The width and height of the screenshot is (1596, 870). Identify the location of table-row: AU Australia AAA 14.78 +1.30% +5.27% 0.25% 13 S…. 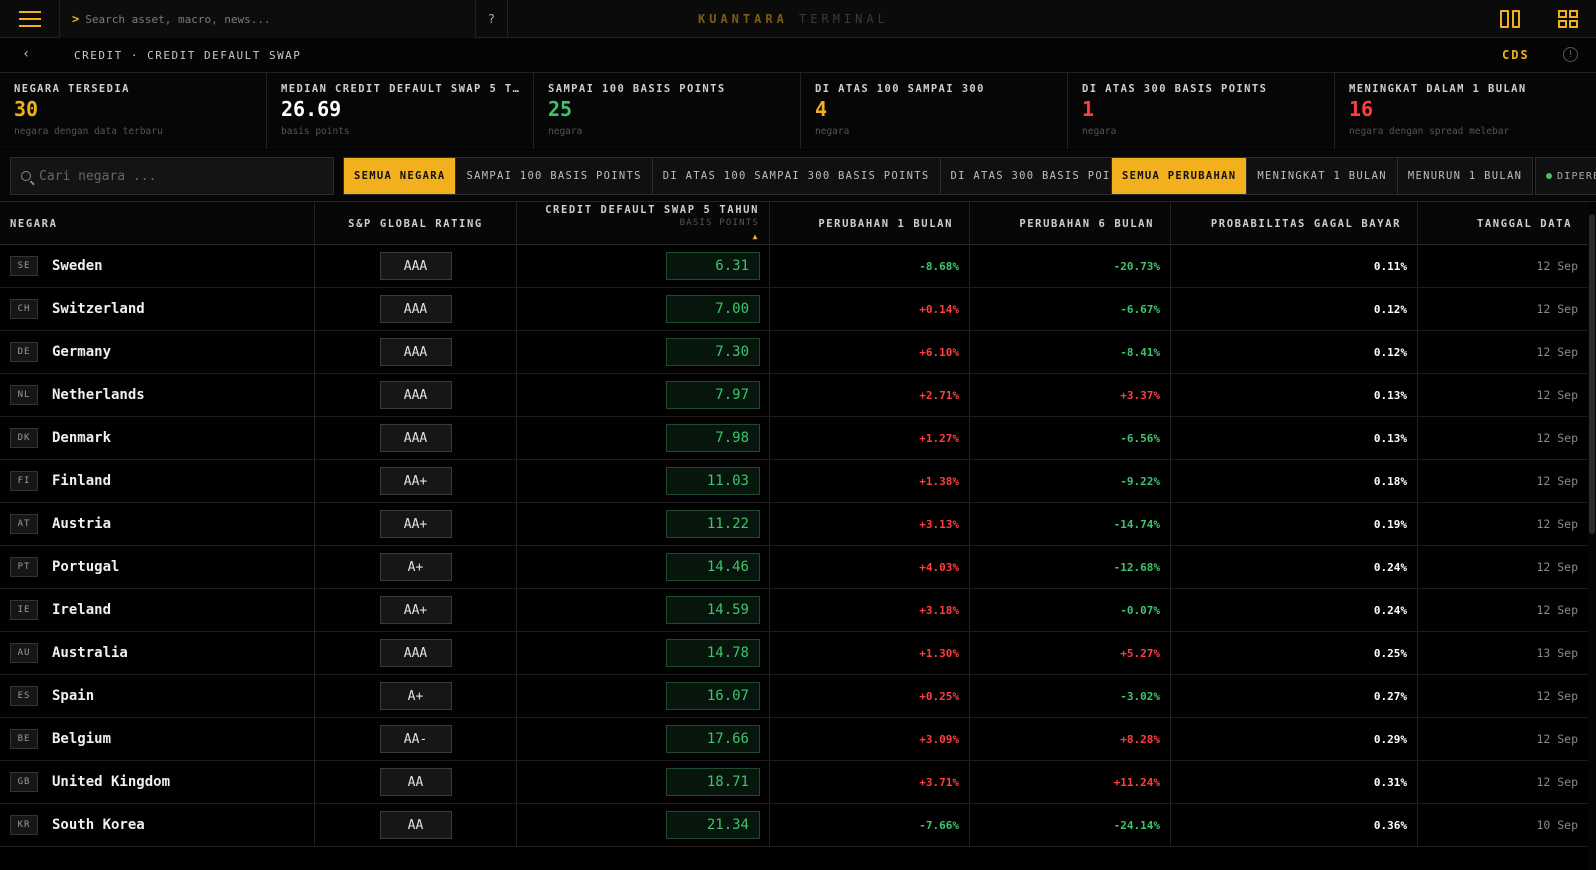
(794, 653).